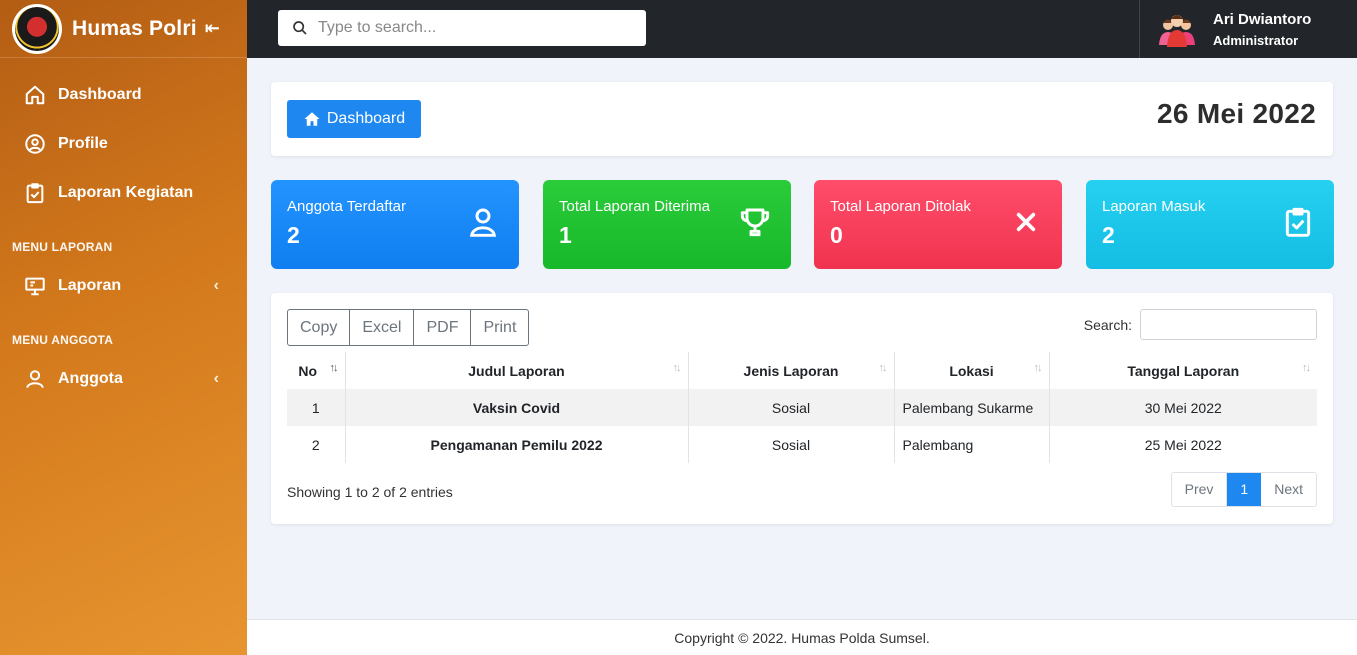 The height and width of the screenshot is (655, 1357). What do you see at coordinates (802, 637) in the screenshot?
I see `footer: Copyright © 2022. Humas Polda Sumsel.` at bounding box center [802, 637].